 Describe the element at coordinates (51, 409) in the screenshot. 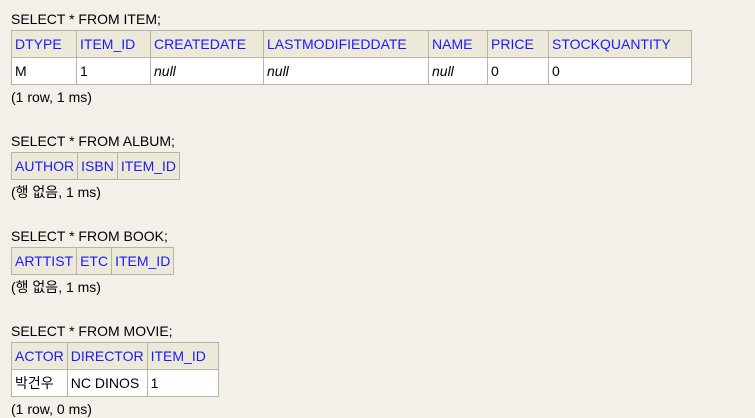

I see `query-status: (1 row, 0 ms)` at that location.